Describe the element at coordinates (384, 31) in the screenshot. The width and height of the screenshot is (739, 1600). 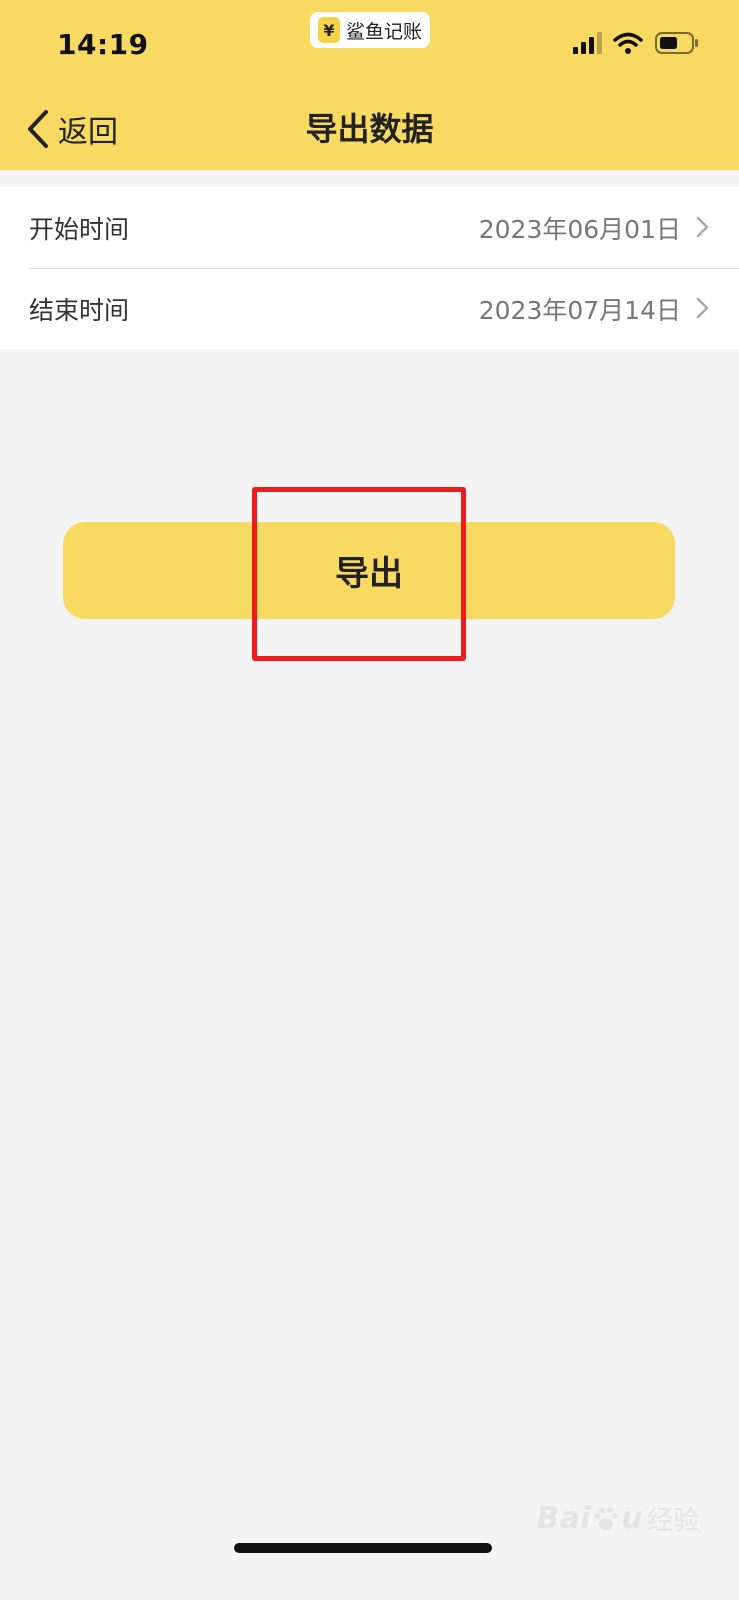
I see `app-name: 鲨鱼记账` at that location.